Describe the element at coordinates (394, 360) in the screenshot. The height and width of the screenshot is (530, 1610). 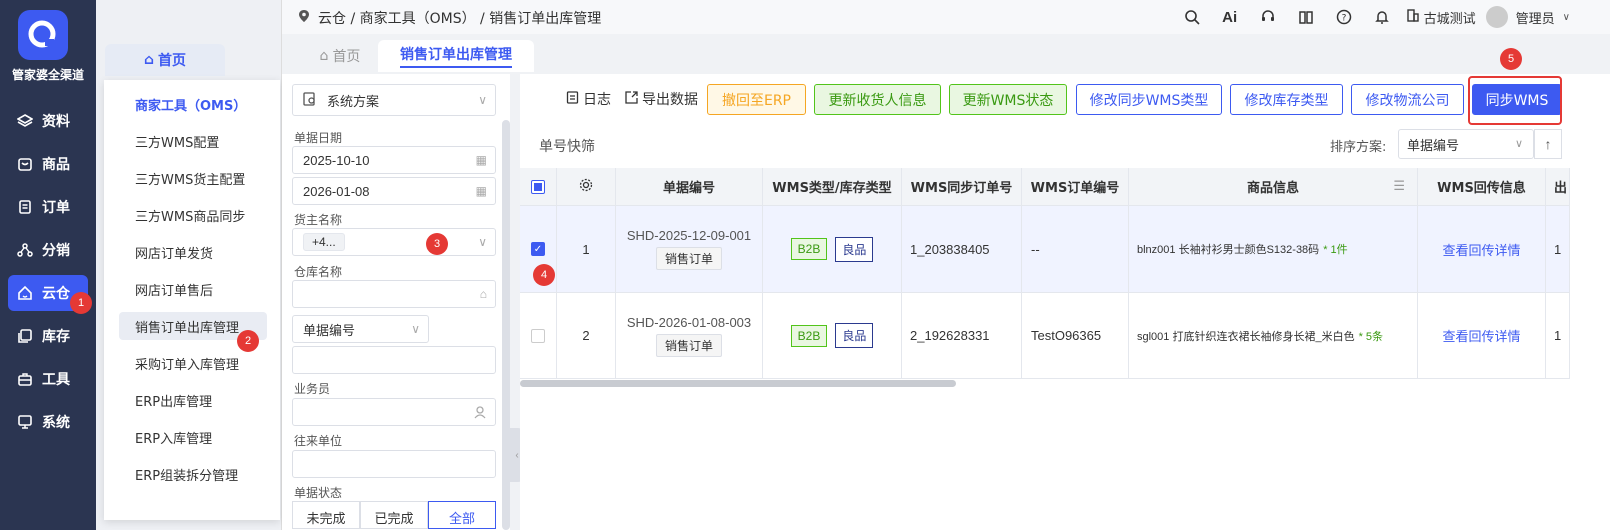
I see `doc-no-input` at that location.